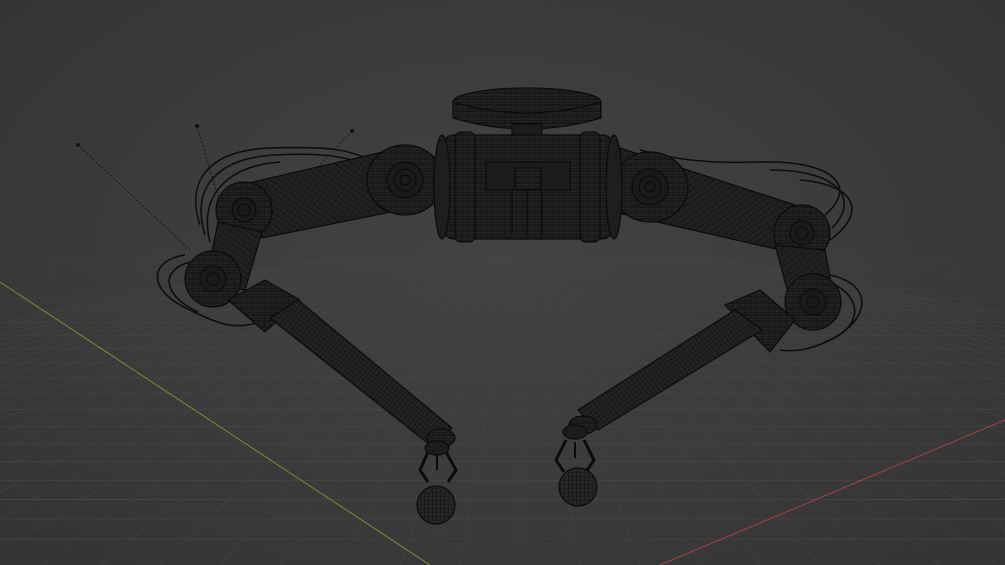 This screenshot has height=565, width=1005. I want to click on light-1-icon, so click(78, 145).